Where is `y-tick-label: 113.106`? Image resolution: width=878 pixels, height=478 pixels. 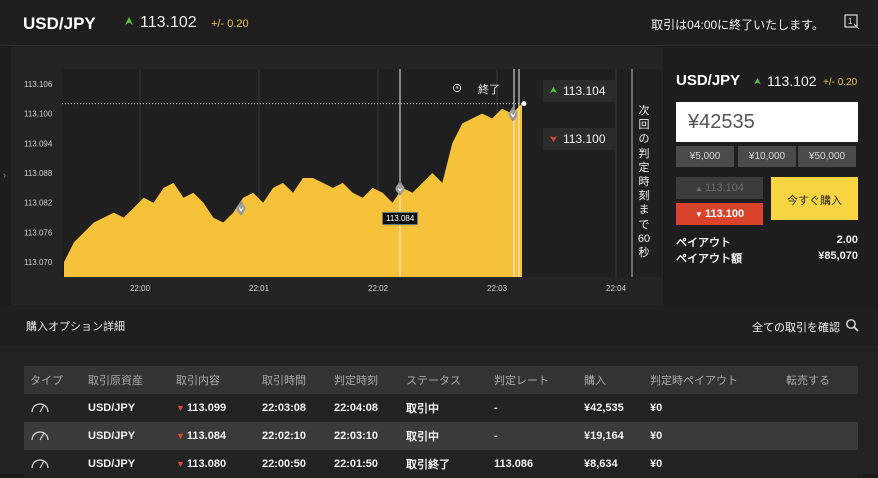 y-tick-label: 113.106 is located at coordinates (38, 84).